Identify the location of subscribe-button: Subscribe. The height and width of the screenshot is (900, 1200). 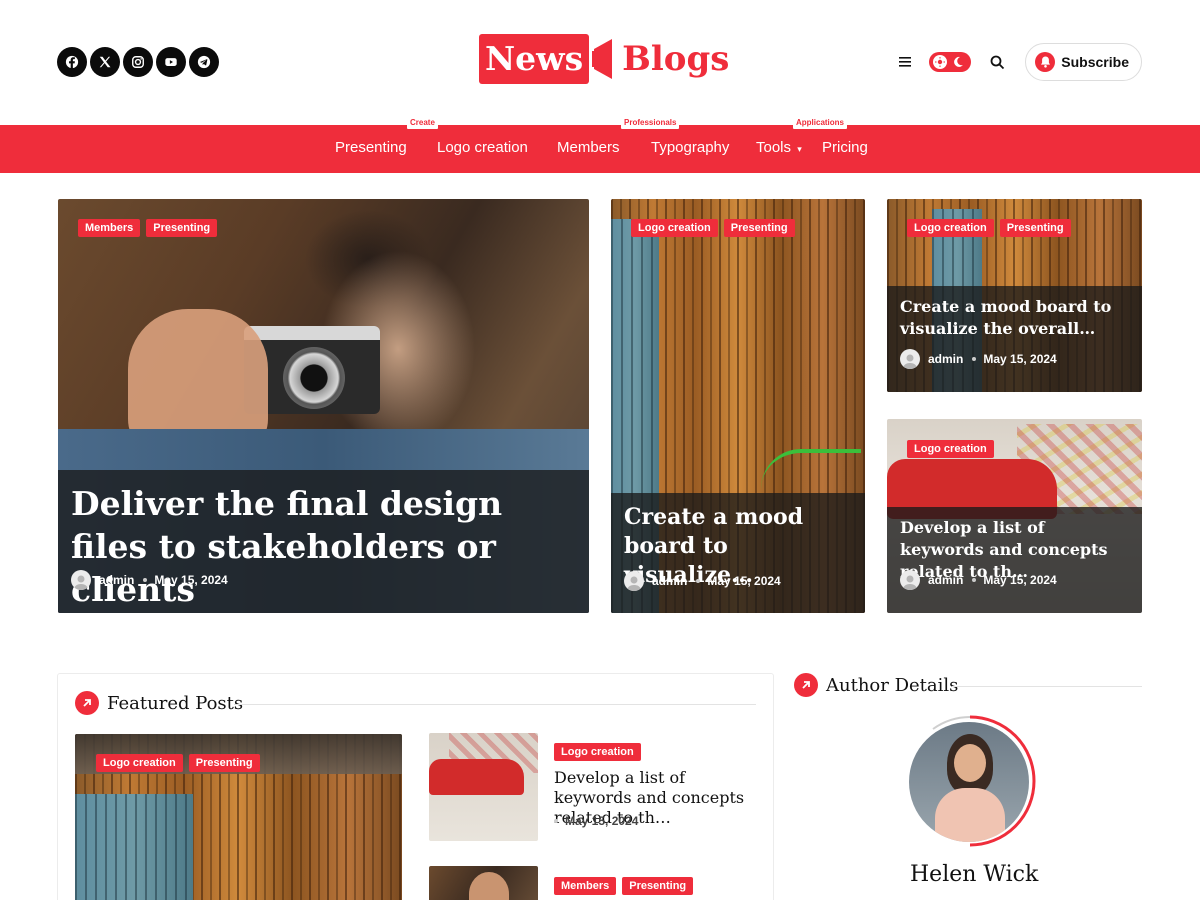
(1083, 62).